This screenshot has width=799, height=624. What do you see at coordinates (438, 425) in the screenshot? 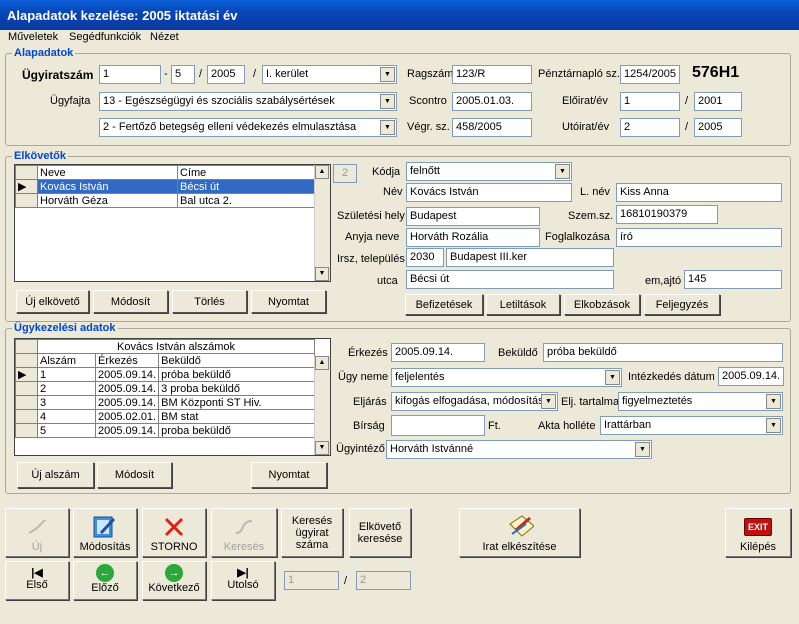
I see `birsag-field` at bounding box center [438, 425].